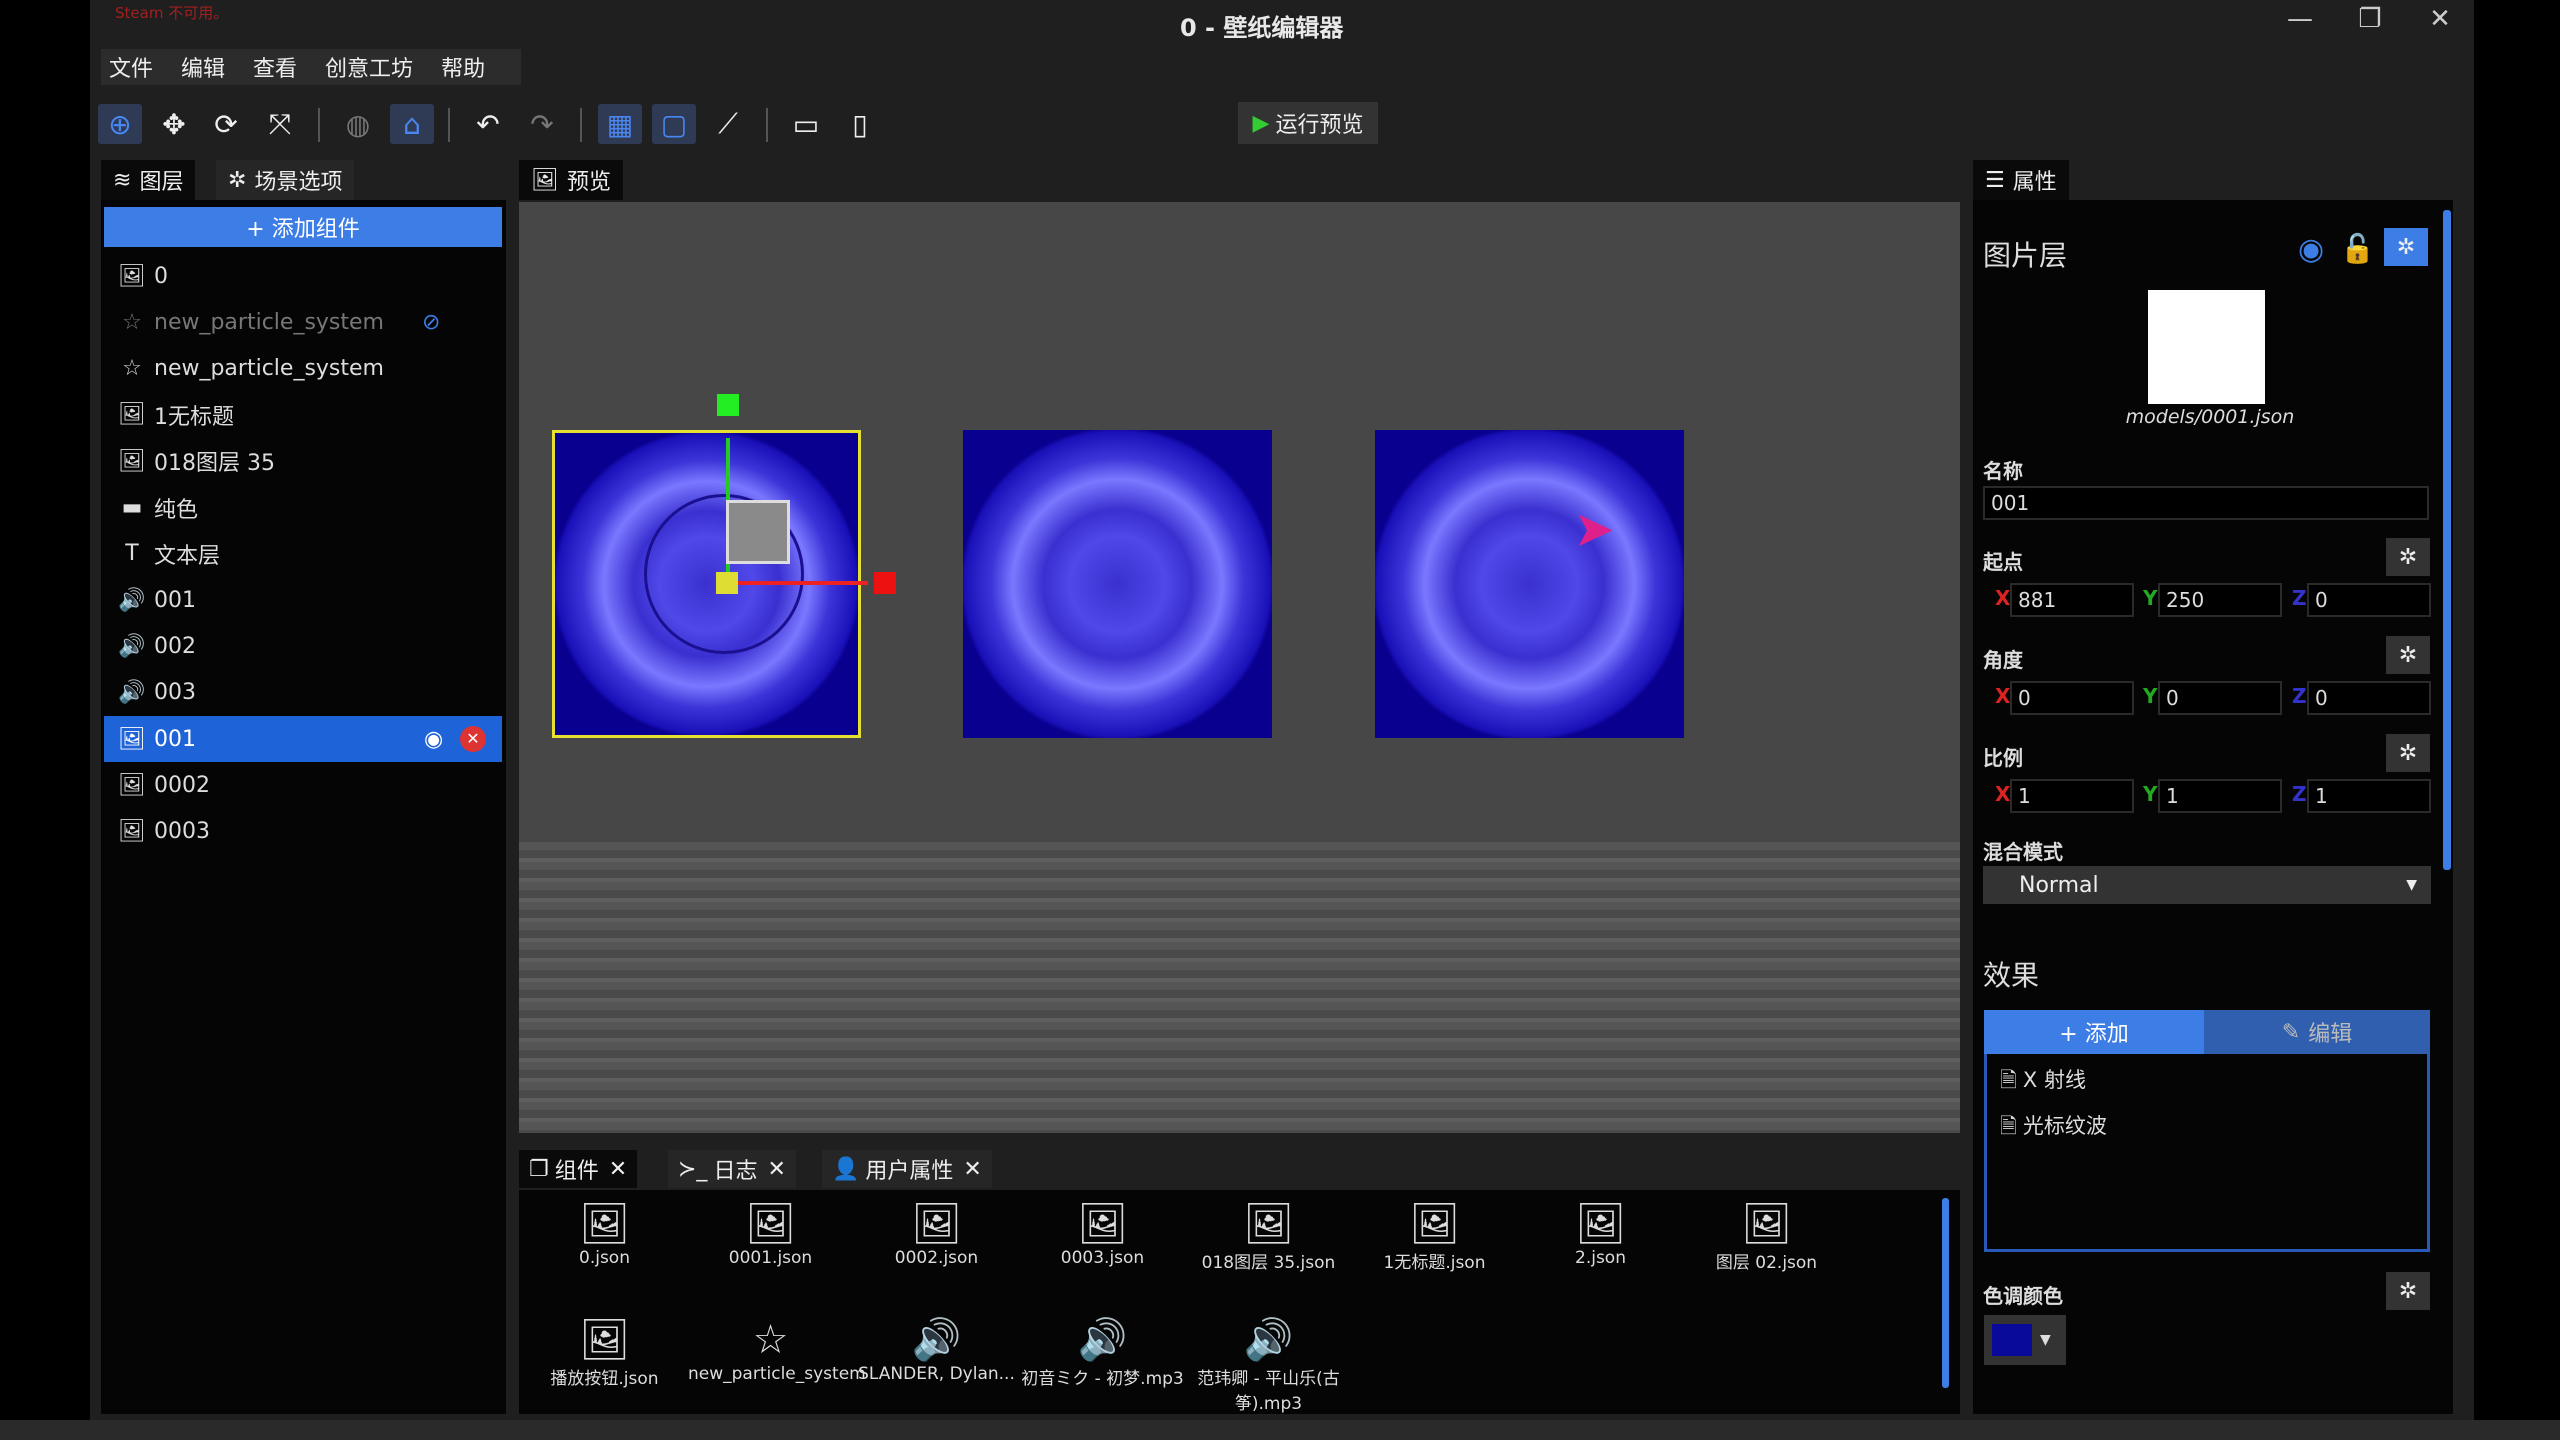 This screenshot has height=1440, width=2560. Describe the element at coordinates (303, 739) in the screenshot. I see `layer-item: 🖼 001 ◉ ✕` at that location.